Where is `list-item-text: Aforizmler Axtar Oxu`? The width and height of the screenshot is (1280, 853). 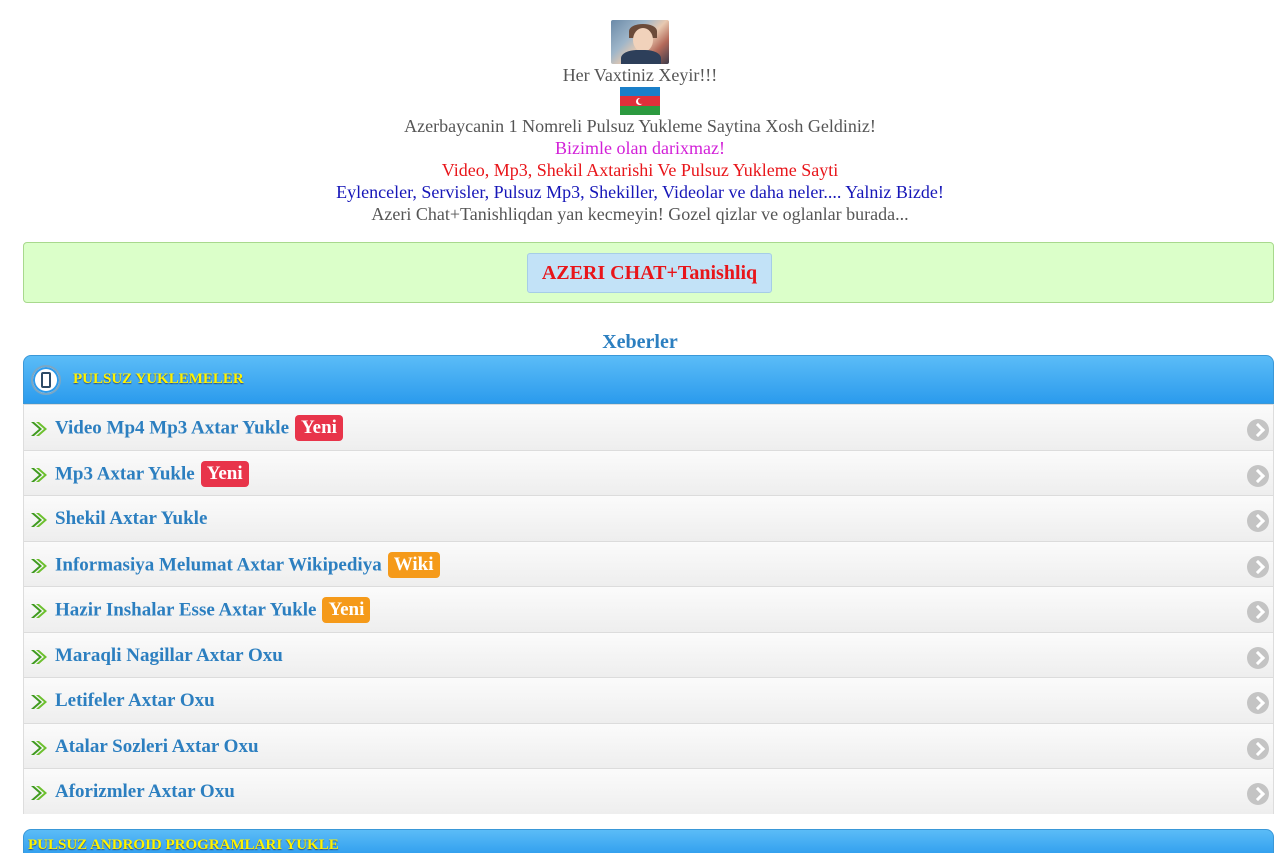
list-item-text: Aforizmler Axtar Oxu is located at coordinates (145, 791).